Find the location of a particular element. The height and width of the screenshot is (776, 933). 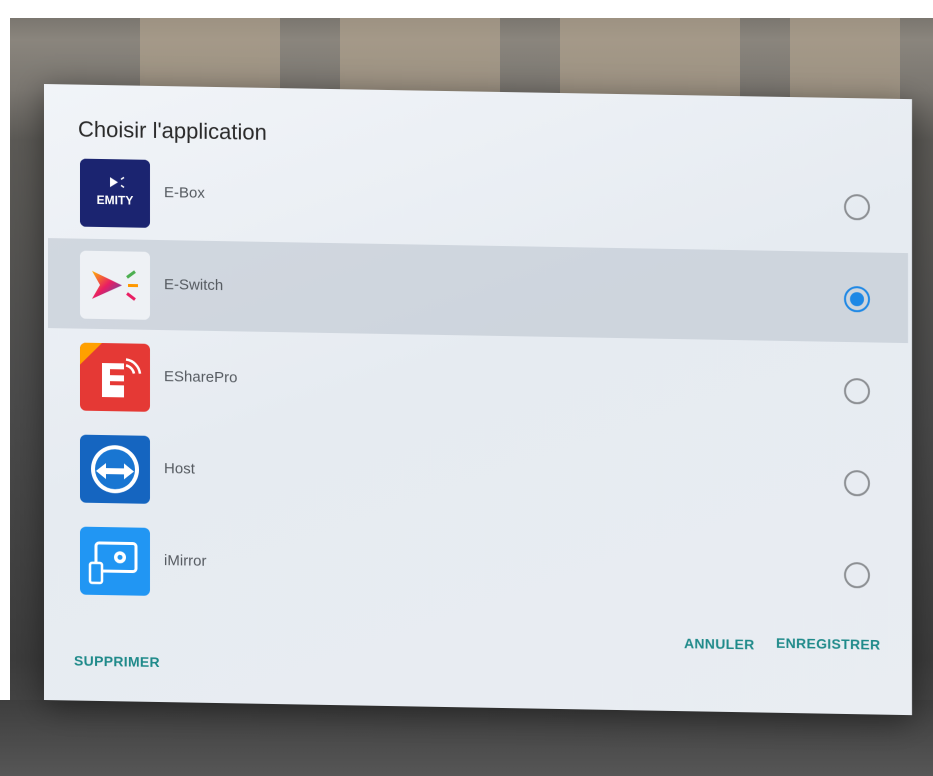

app-row-host: Host is located at coordinates (478, 474).